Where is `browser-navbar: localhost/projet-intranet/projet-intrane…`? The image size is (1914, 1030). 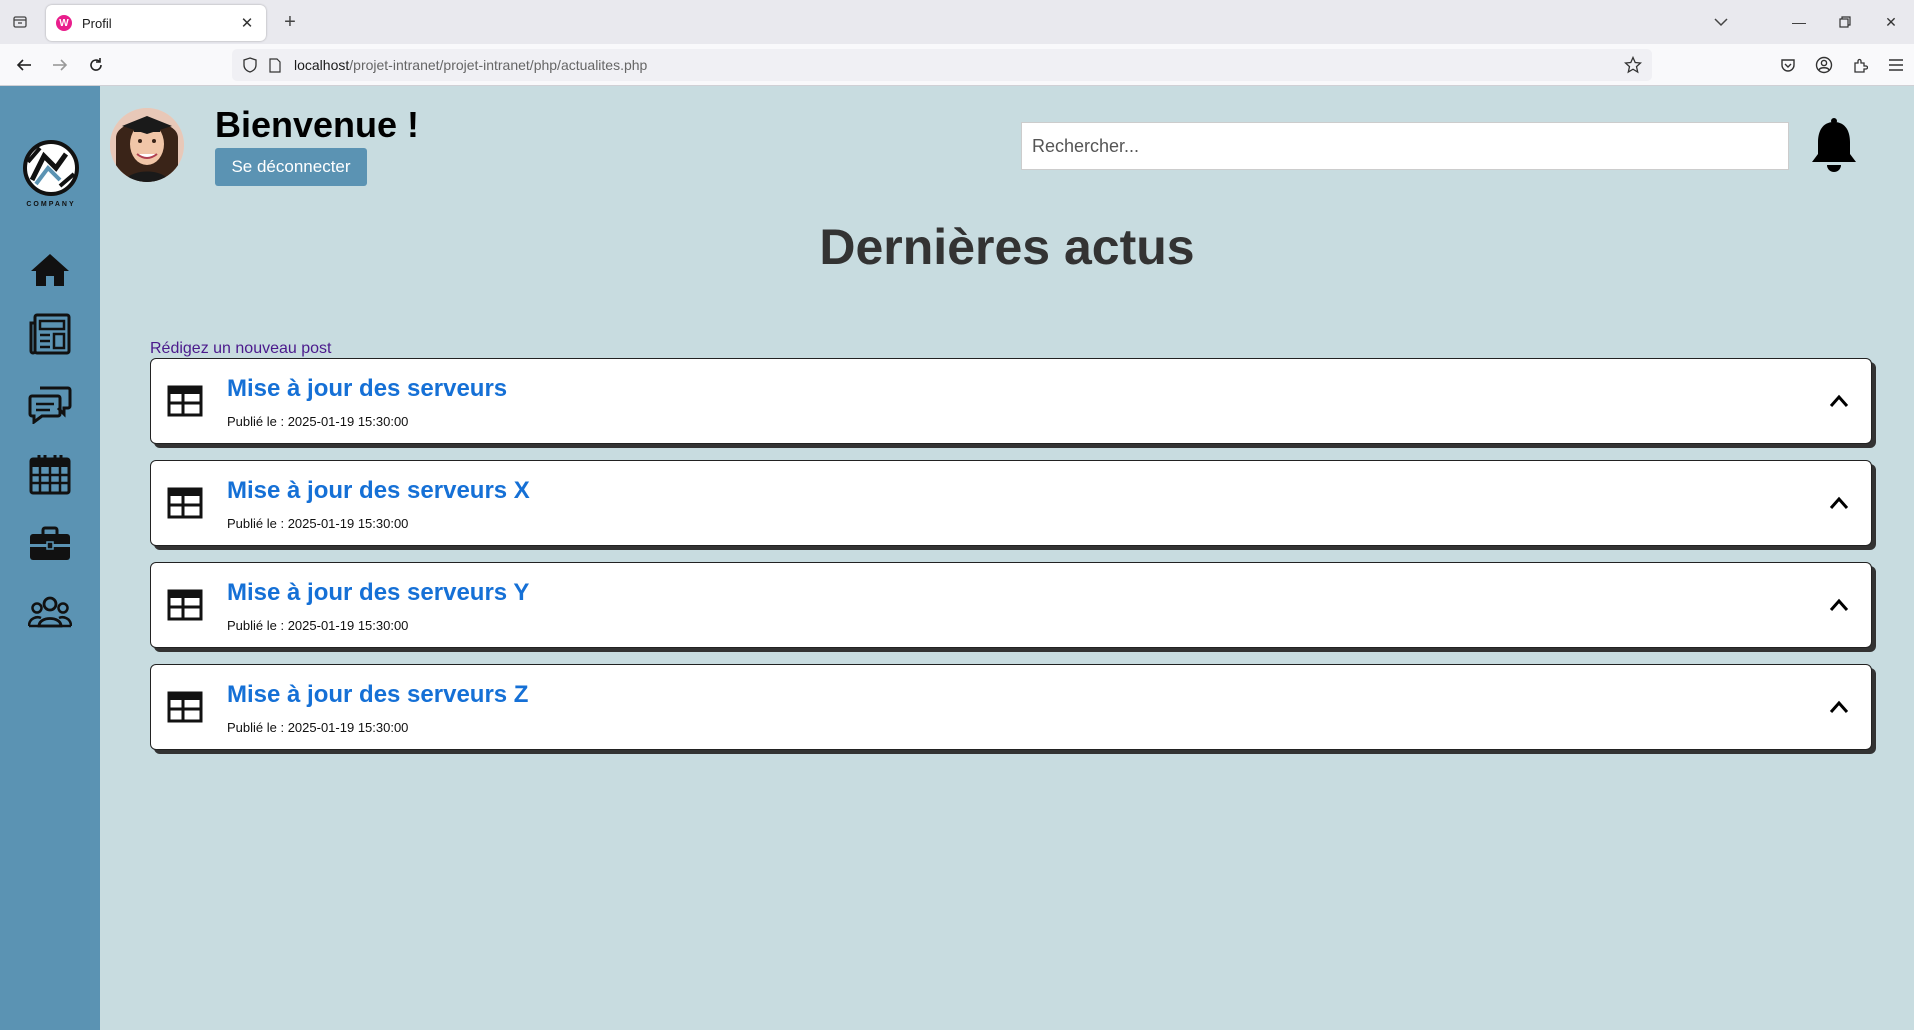
browser-navbar: localhost/projet-intranet/projet-intrane… is located at coordinates (957, 65).